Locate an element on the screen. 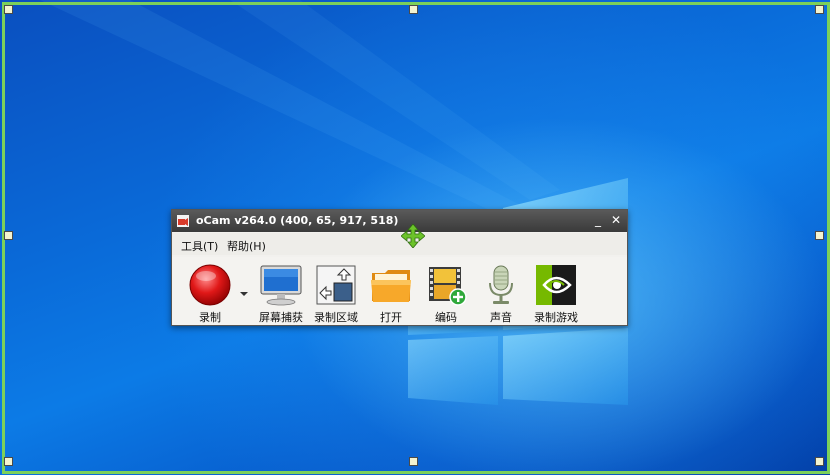 The height and width of the screenshot is (475, 830). resize-handle-bottom-left is located at coordinates (8, 461).